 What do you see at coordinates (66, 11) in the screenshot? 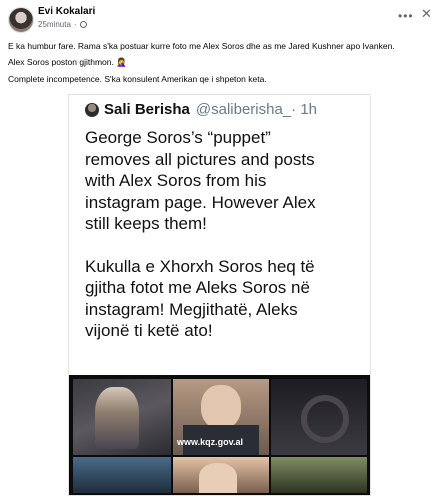
I see `author-name: Evi Kokalari` at bounding box center [66, 11].